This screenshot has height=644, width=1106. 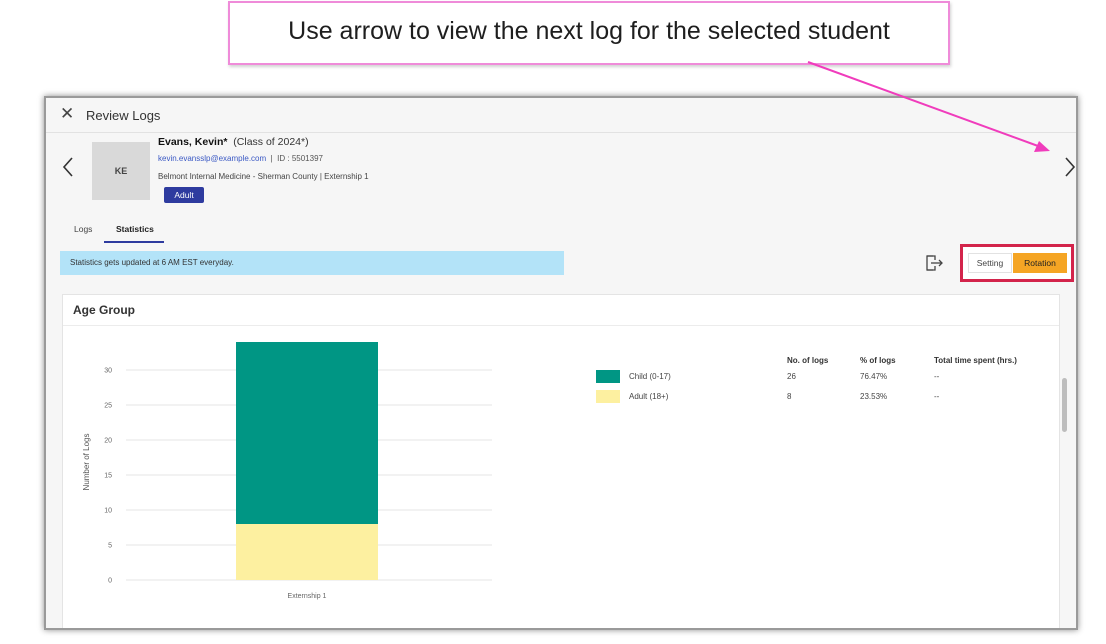 I want to click on legend-swatch-adult, so click(x=608, y=396).